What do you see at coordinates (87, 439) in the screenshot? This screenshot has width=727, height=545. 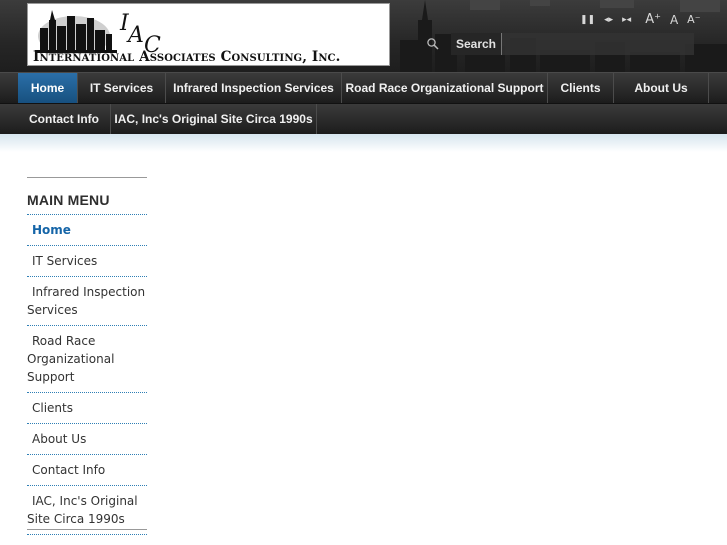 I see `sidebar-item-about-us: About Us` at bounding box center [87, 439].